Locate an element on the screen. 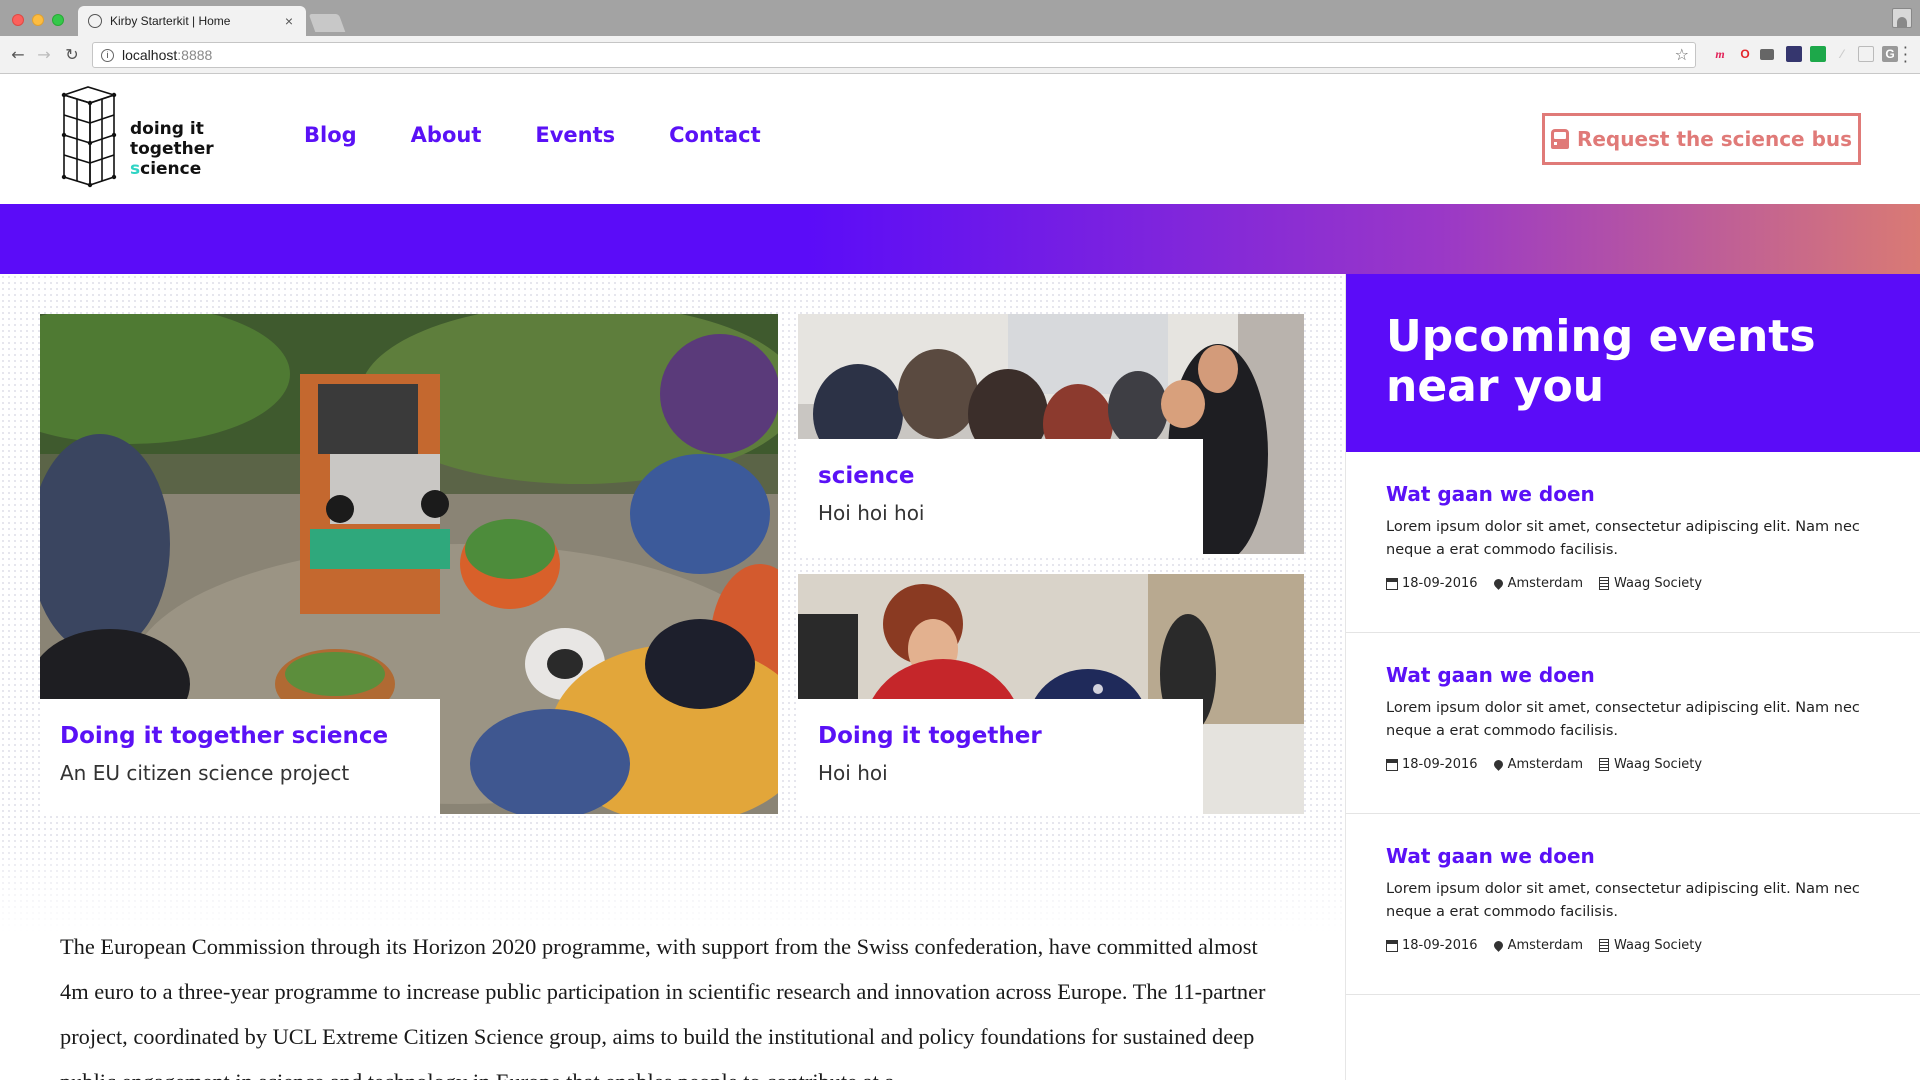 This screenshot has height=1080, width=1920. browser-tab-bar: Kirby Starterkit | Home × is located at coordinates (960, 18).